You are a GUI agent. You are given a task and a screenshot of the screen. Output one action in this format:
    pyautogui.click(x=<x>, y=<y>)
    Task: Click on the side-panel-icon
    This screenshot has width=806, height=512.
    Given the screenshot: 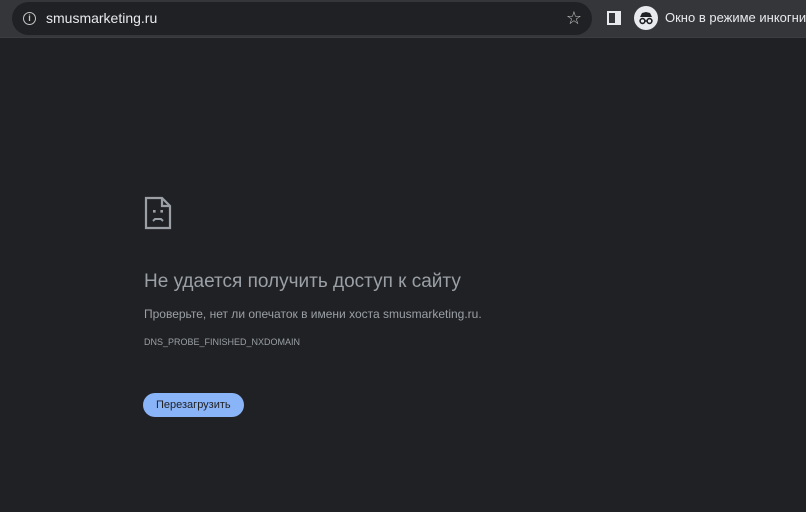 What is the action you would take?
    pyautogui.click(x=614, y=18)
    